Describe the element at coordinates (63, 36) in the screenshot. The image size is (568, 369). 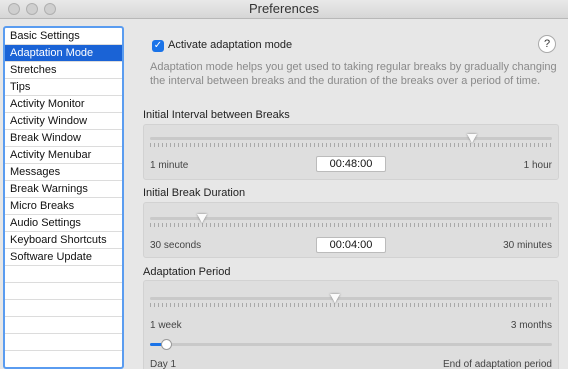
I see `sidebar-item-basic-settings: Basic Settings` at that location.